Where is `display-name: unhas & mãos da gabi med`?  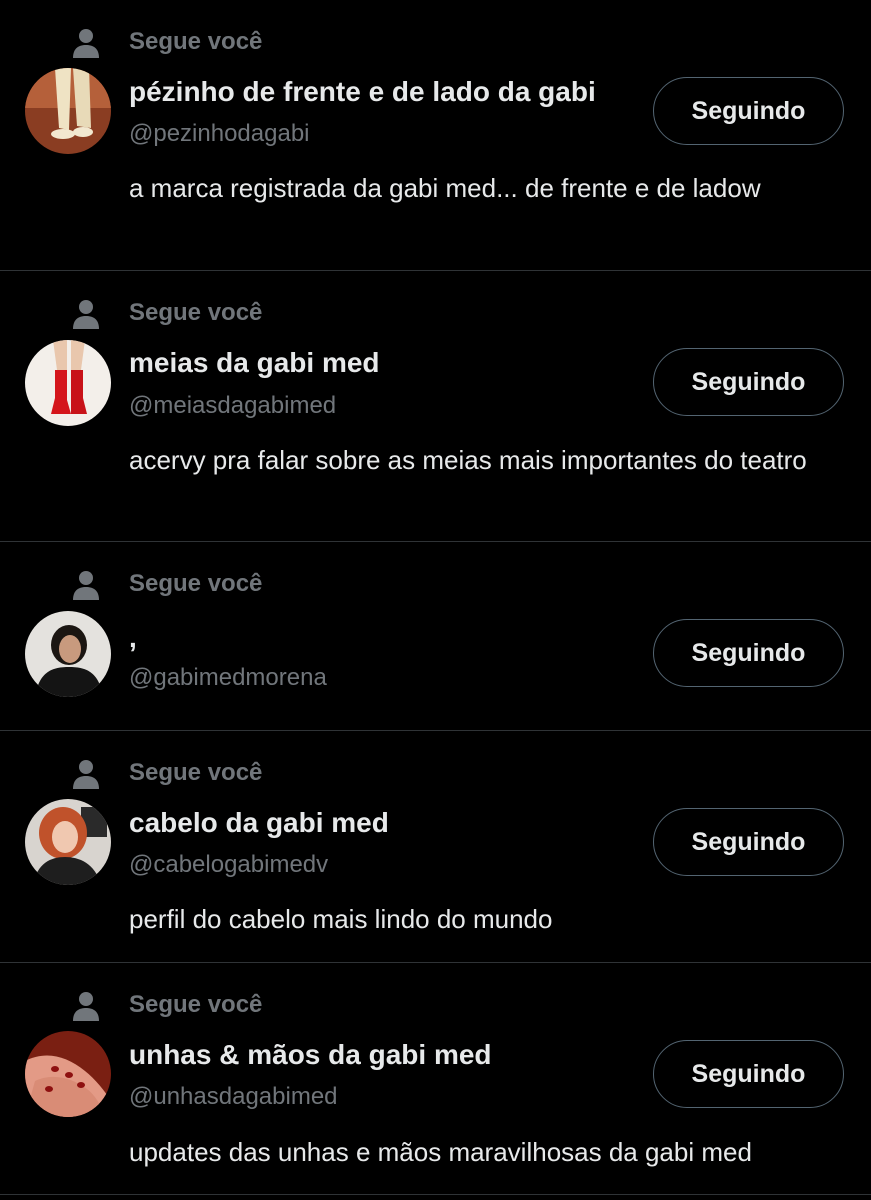
display-name: unhas & mãos da gabi med is located at coordinates (310, 1055).